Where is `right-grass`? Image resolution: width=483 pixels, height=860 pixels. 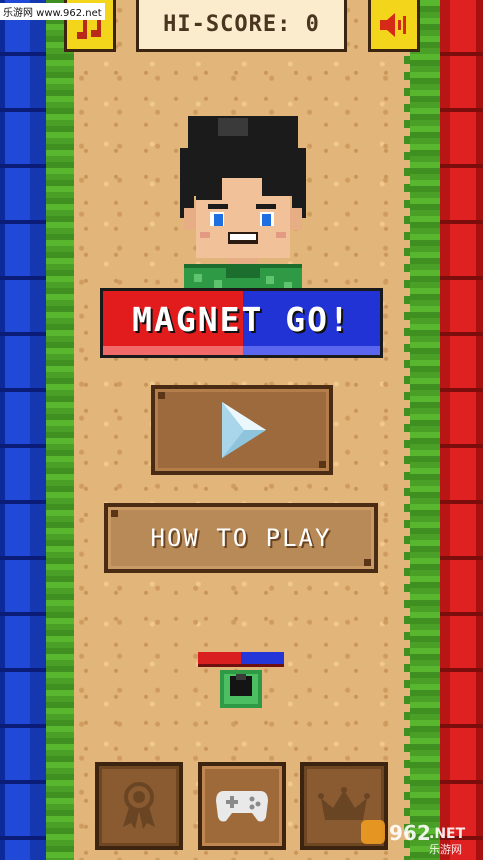
right-grass is located at coordinates (422, 430).